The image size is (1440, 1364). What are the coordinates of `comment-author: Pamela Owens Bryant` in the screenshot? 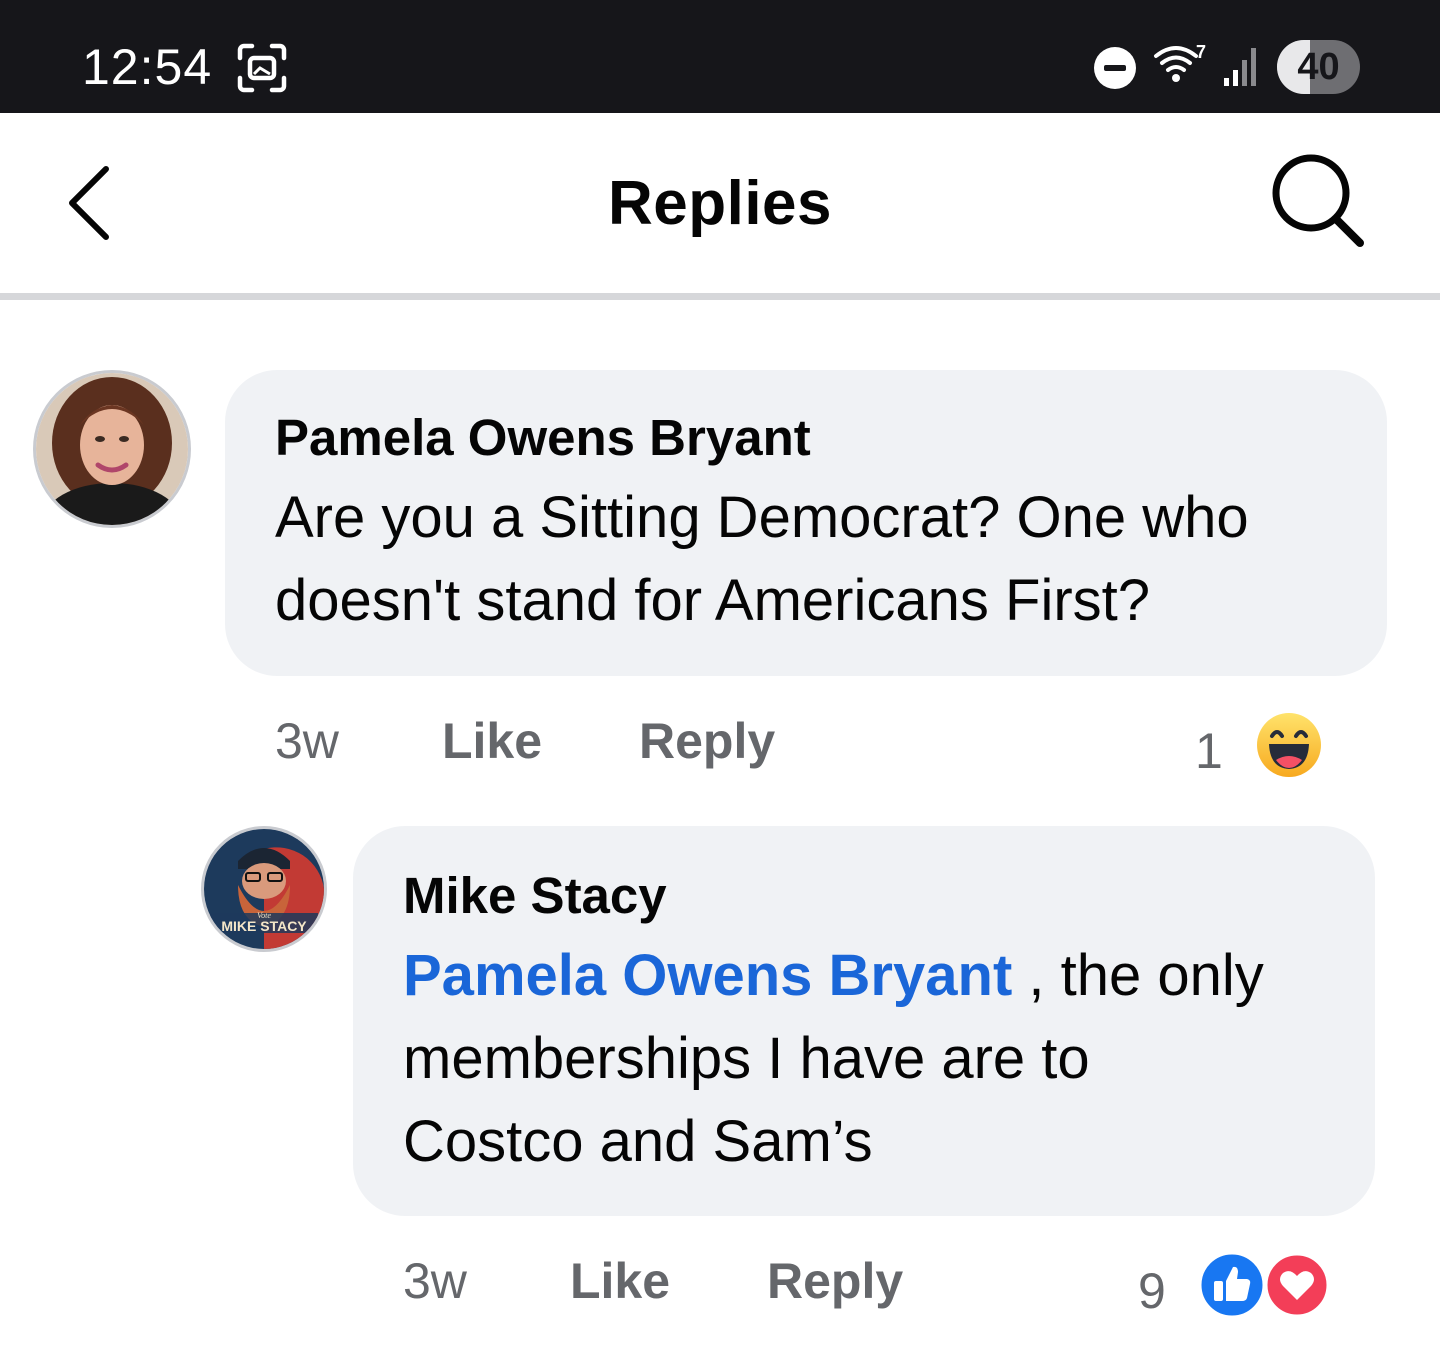 It's located at (543, 437).